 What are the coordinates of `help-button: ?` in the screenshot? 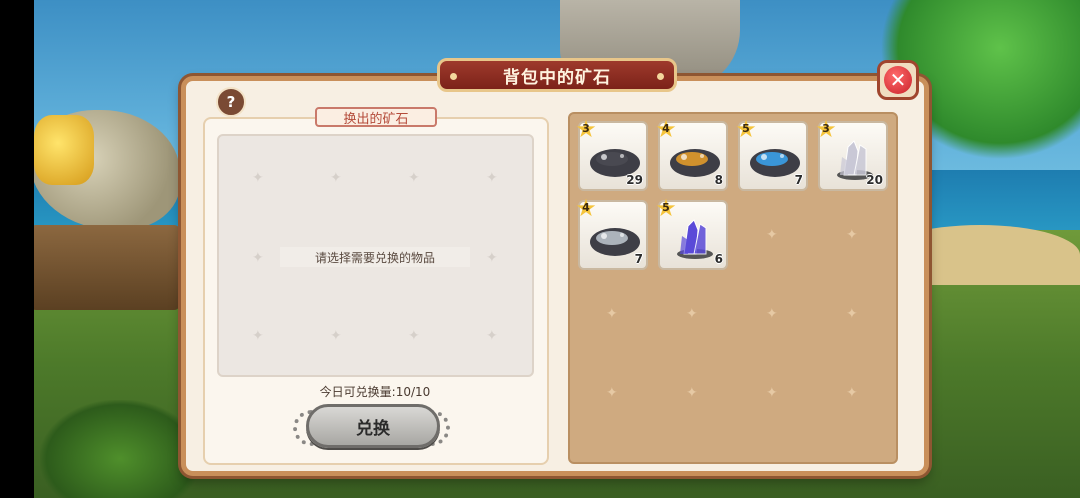 It's located at (231, 102).